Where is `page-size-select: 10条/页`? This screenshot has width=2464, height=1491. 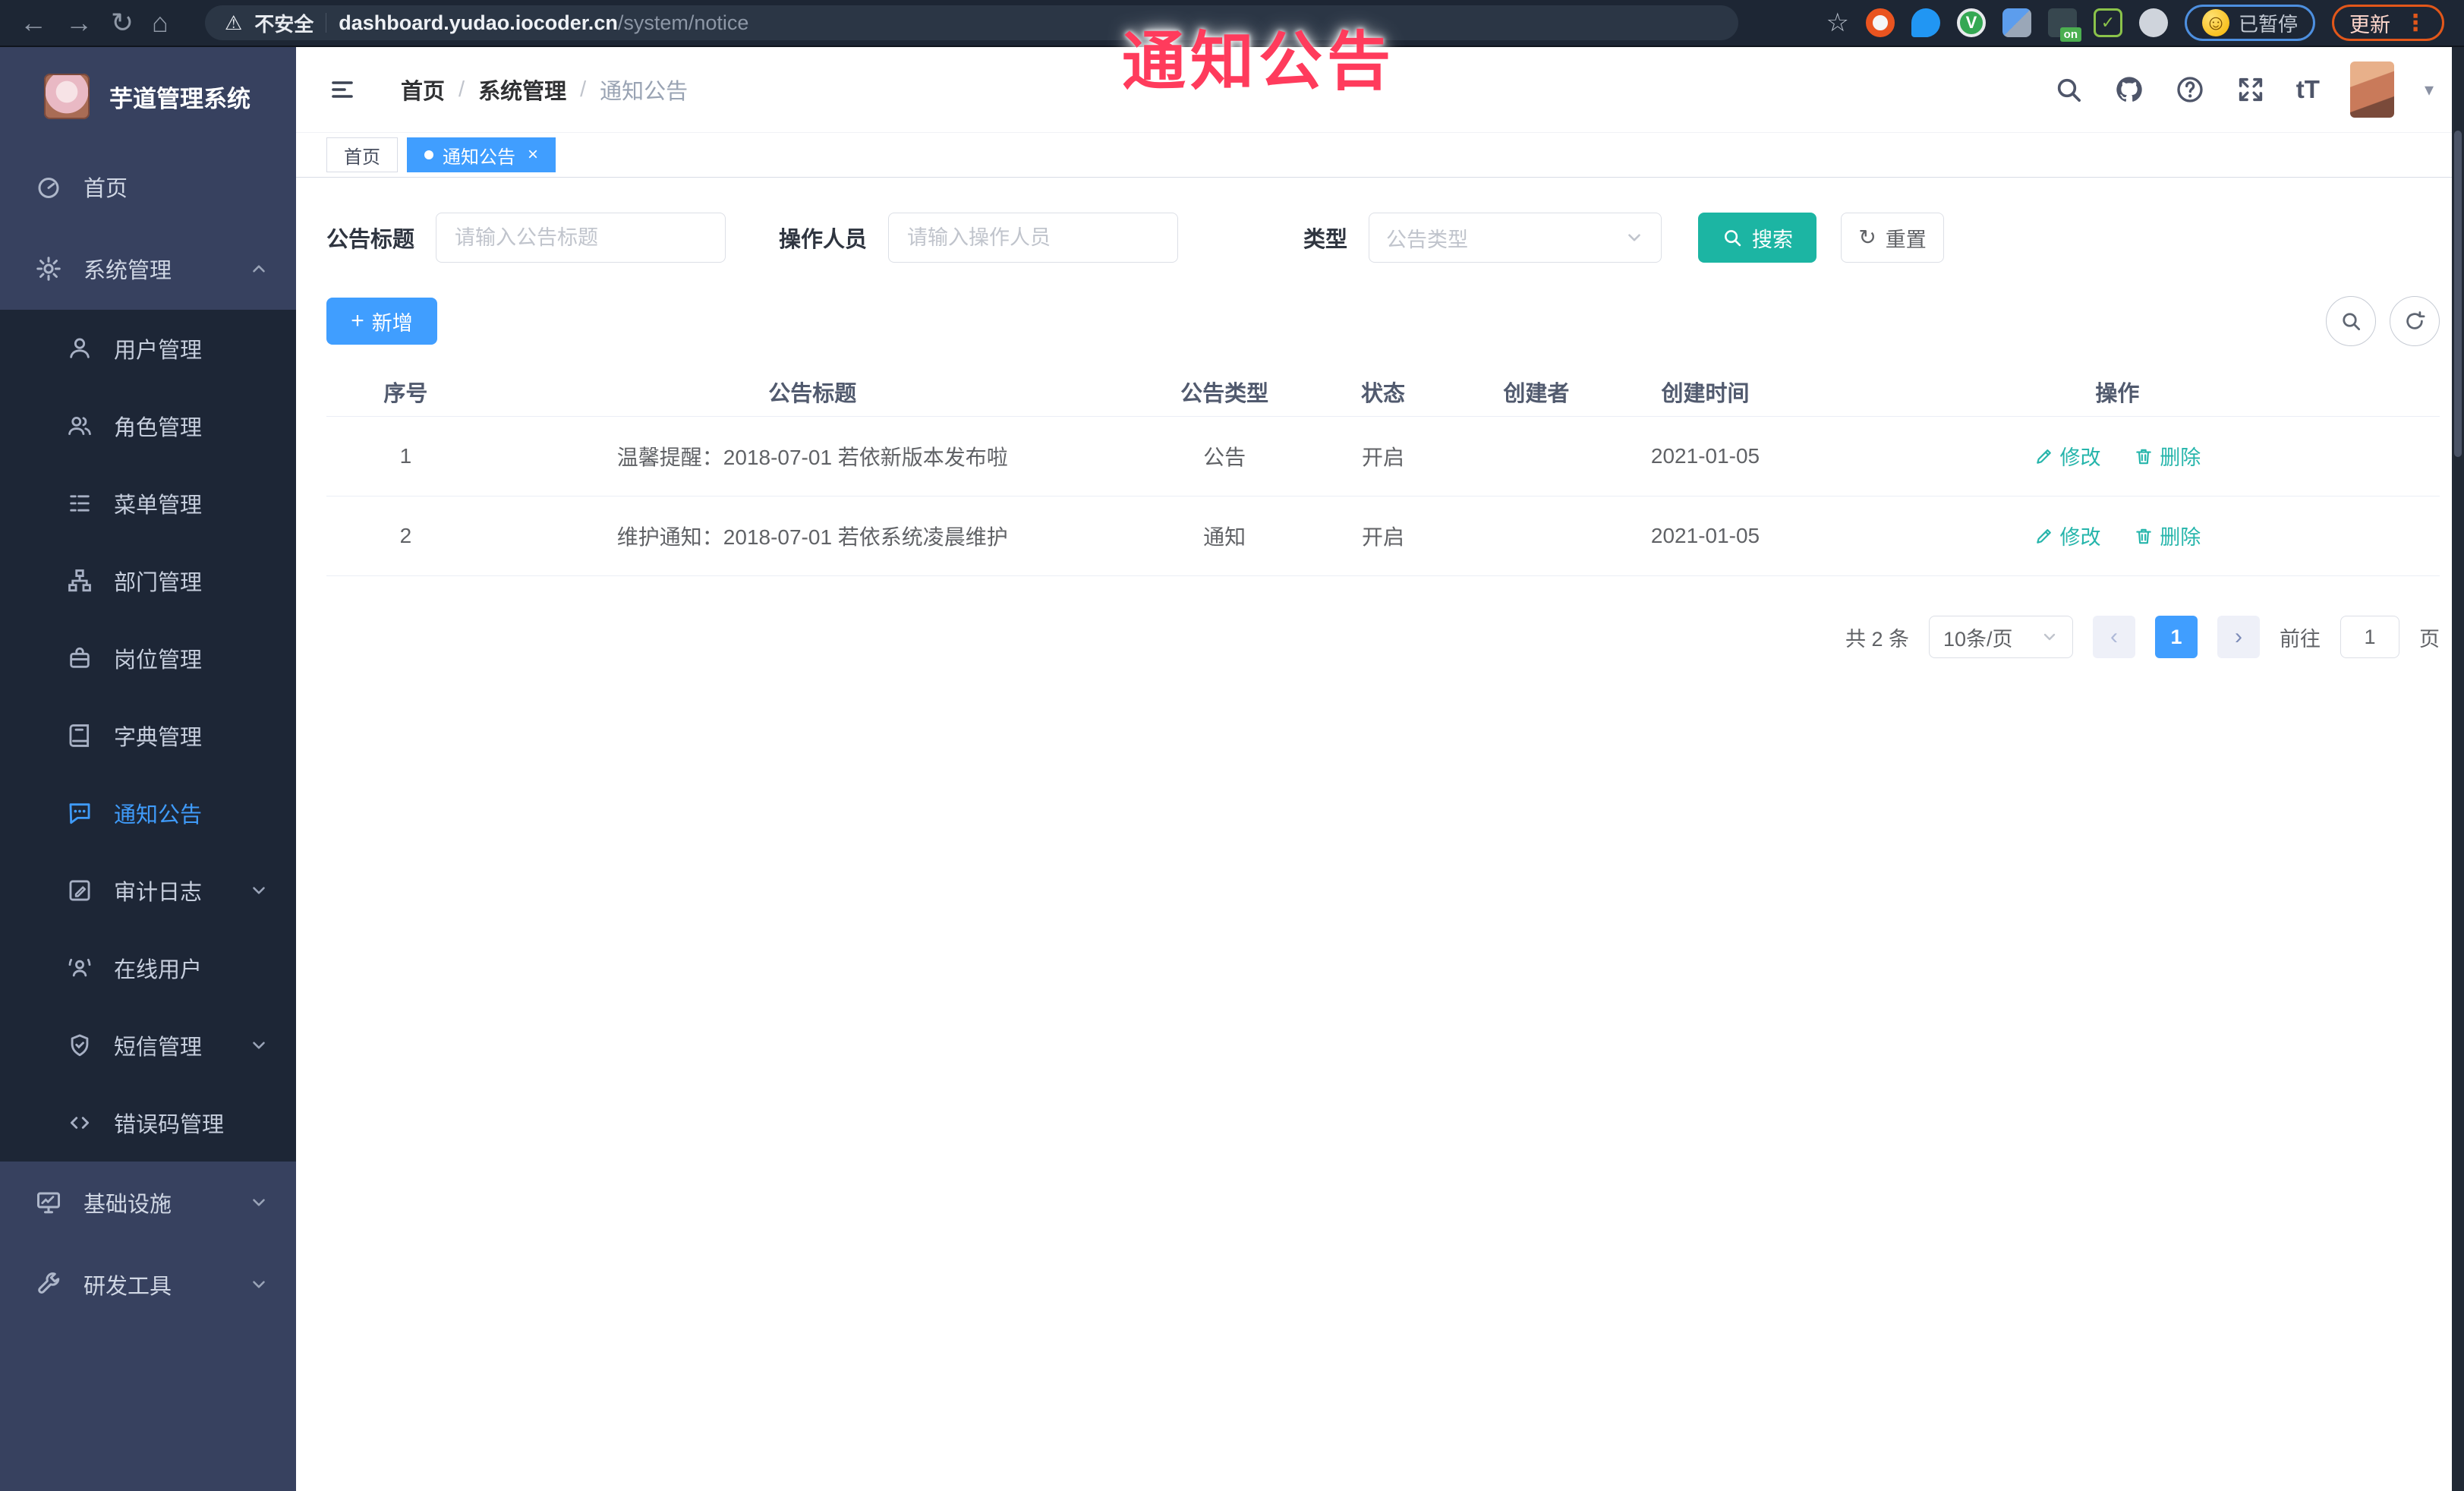
page-size-select: 10条/页 is located at coordinates (2001, 637).